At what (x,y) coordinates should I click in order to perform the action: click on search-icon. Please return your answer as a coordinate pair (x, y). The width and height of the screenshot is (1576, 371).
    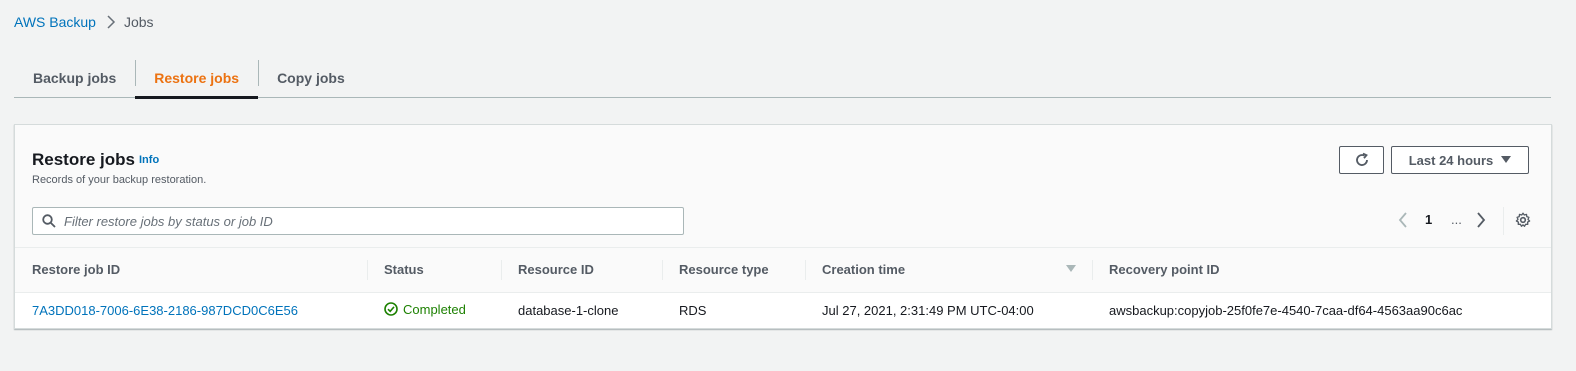
    Looking at the image, I should click on (49, 221).